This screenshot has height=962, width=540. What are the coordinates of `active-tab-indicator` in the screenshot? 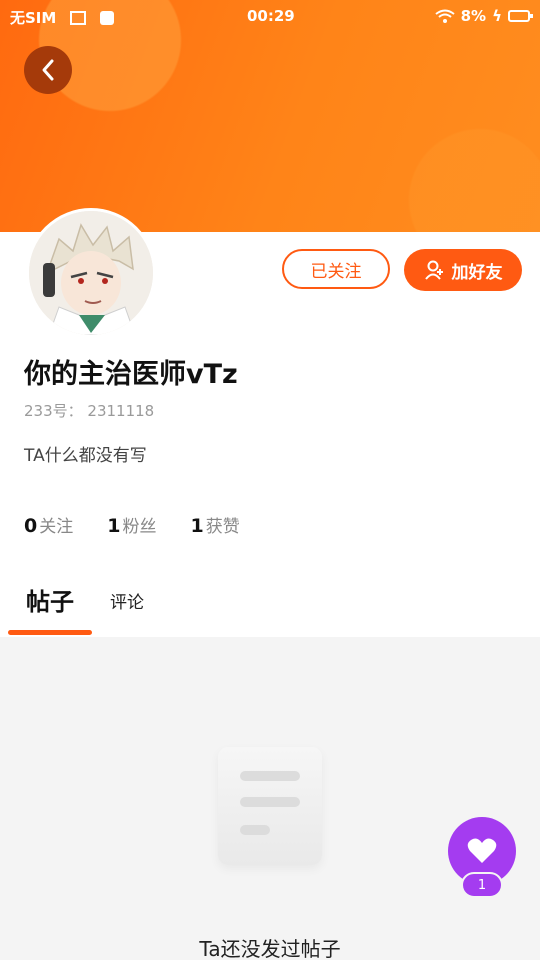 It's located at (50, 632).